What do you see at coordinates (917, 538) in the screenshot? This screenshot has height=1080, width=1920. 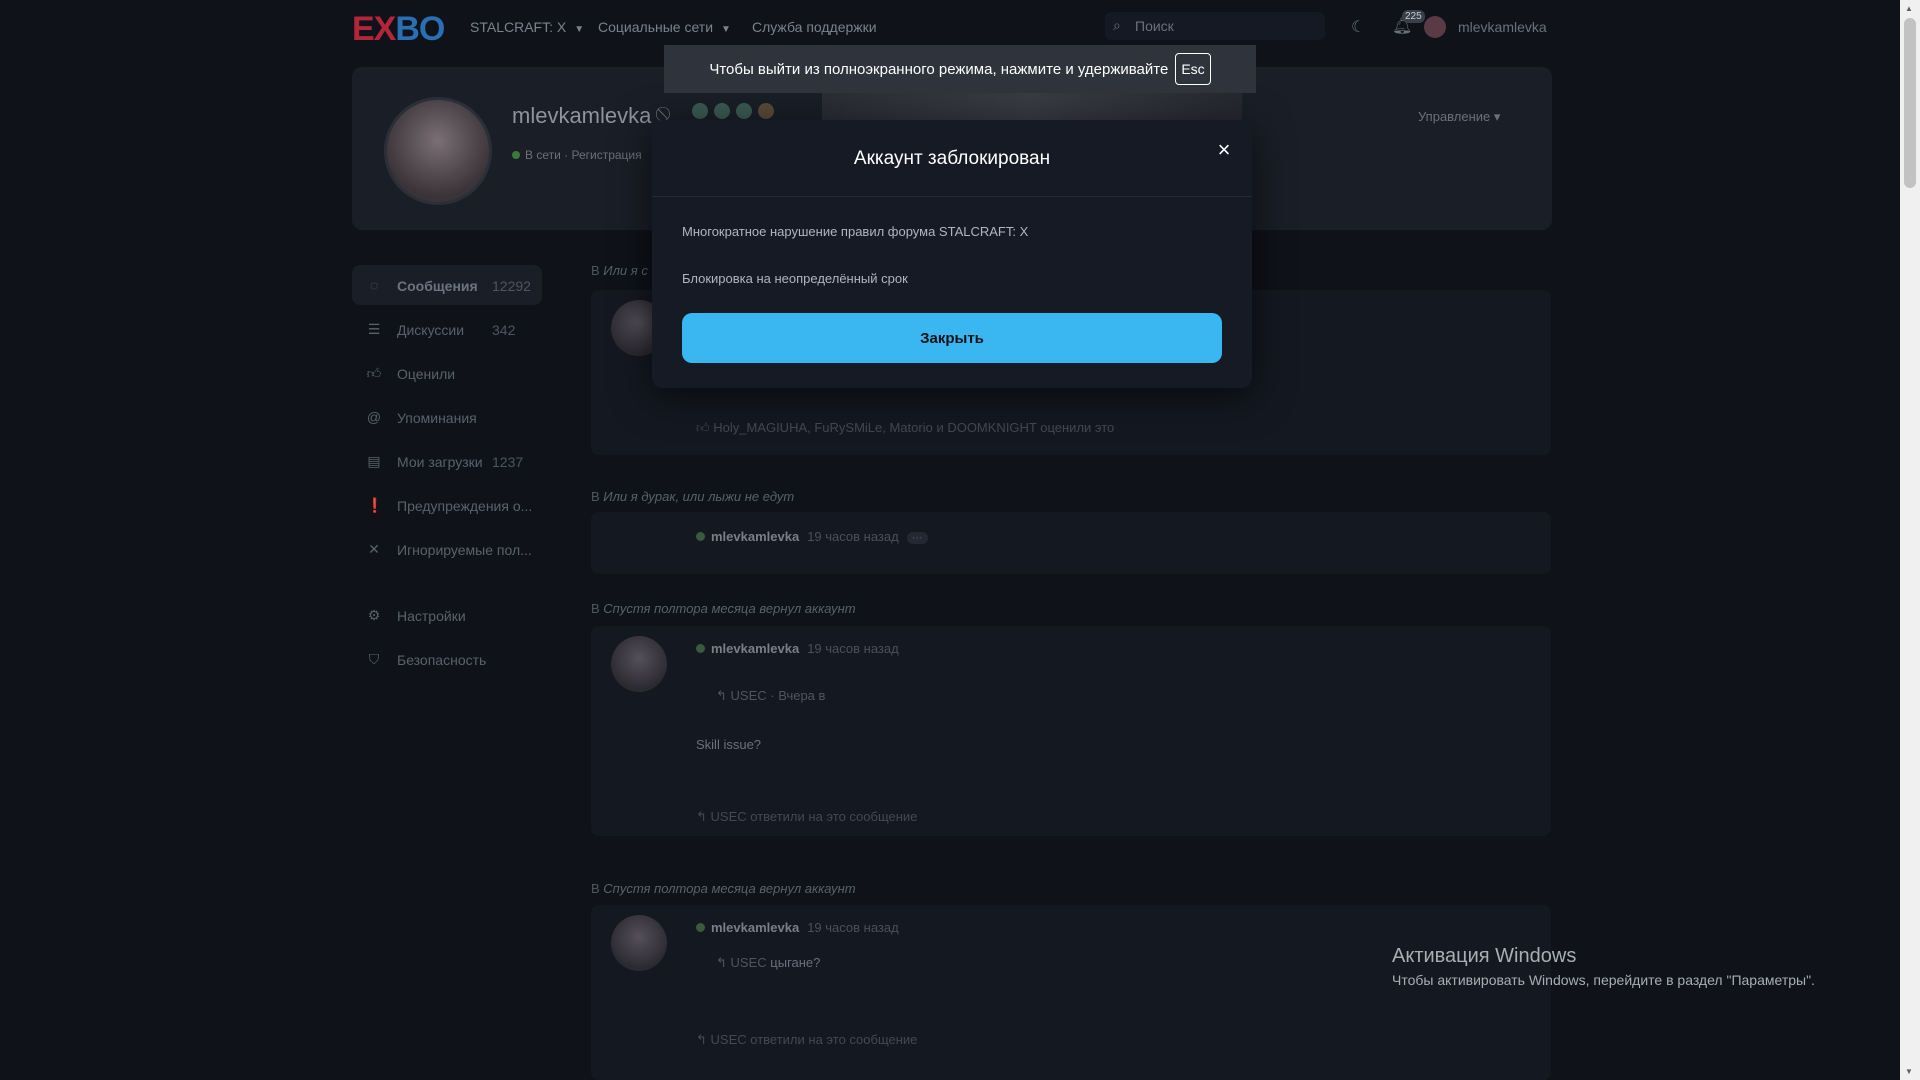 I see `more-icon: ···` at bounding box center [917, 538].